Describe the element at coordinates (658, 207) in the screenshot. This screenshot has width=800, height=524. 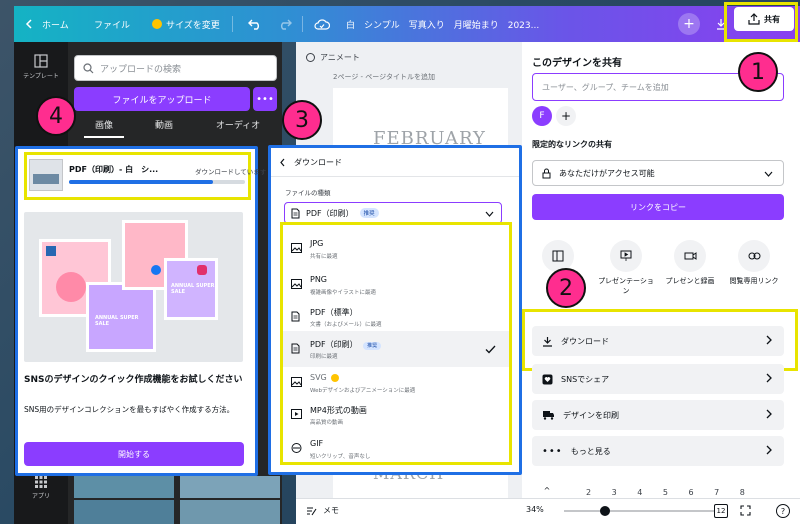
I see `copy-link-button: リンクをコピー` at that location.